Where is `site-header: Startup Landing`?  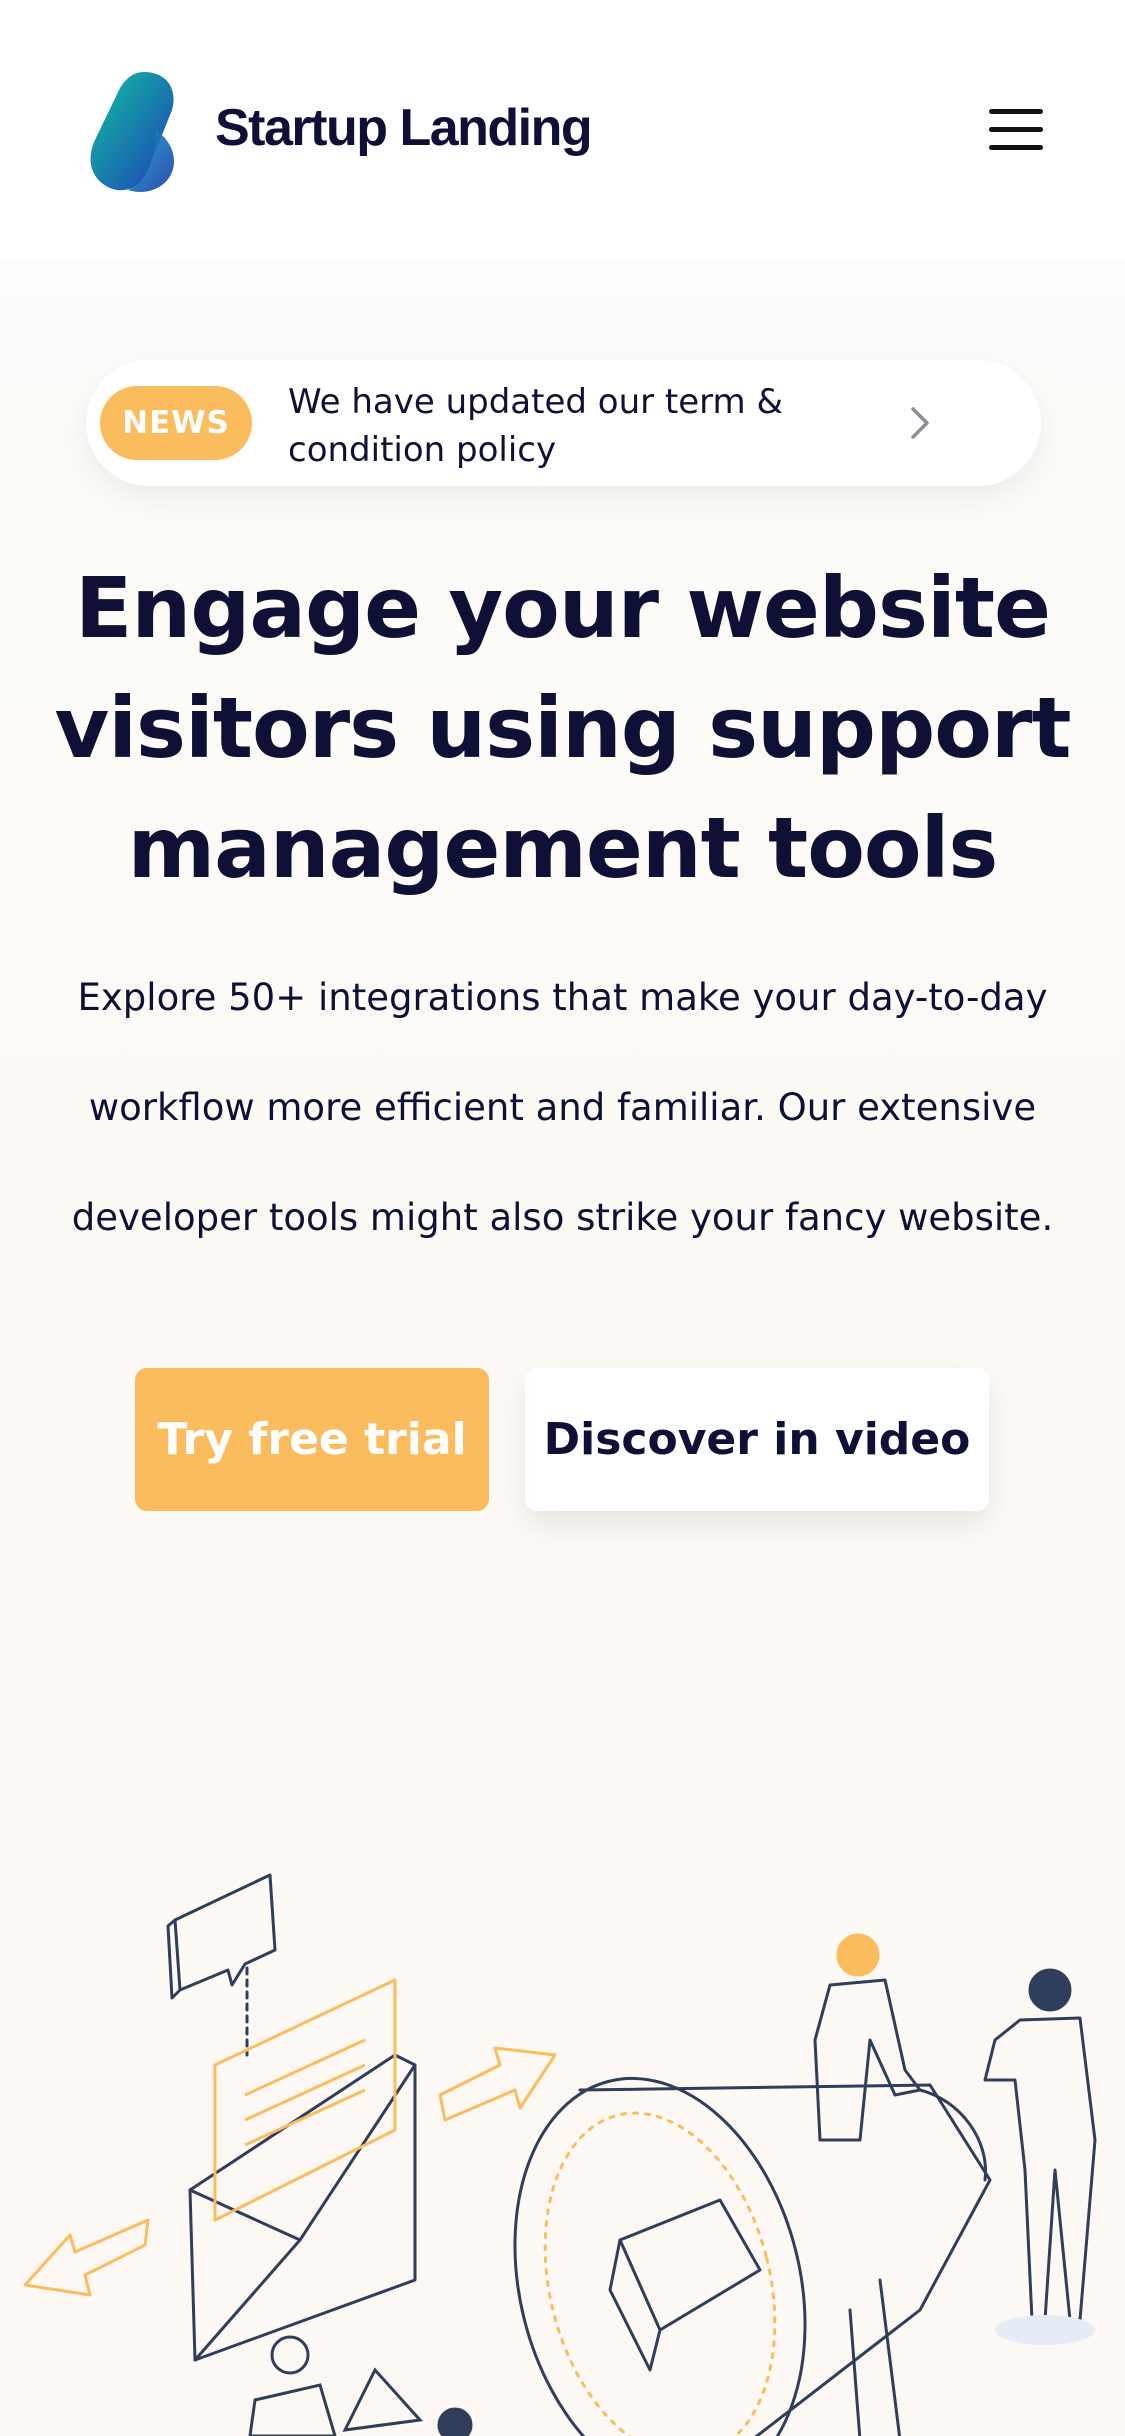
site-header: Startup Landing is located at coordinates (562, 130).